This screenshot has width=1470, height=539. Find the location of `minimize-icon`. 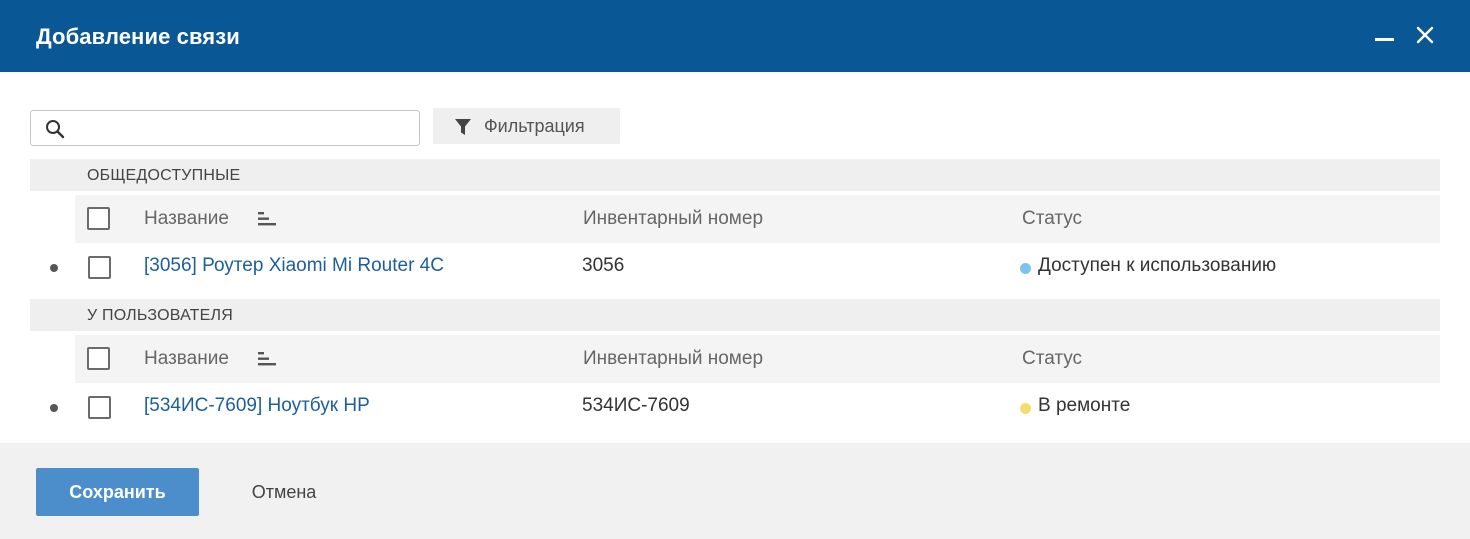

minimize-icon is located at coordinates (1384, 39).